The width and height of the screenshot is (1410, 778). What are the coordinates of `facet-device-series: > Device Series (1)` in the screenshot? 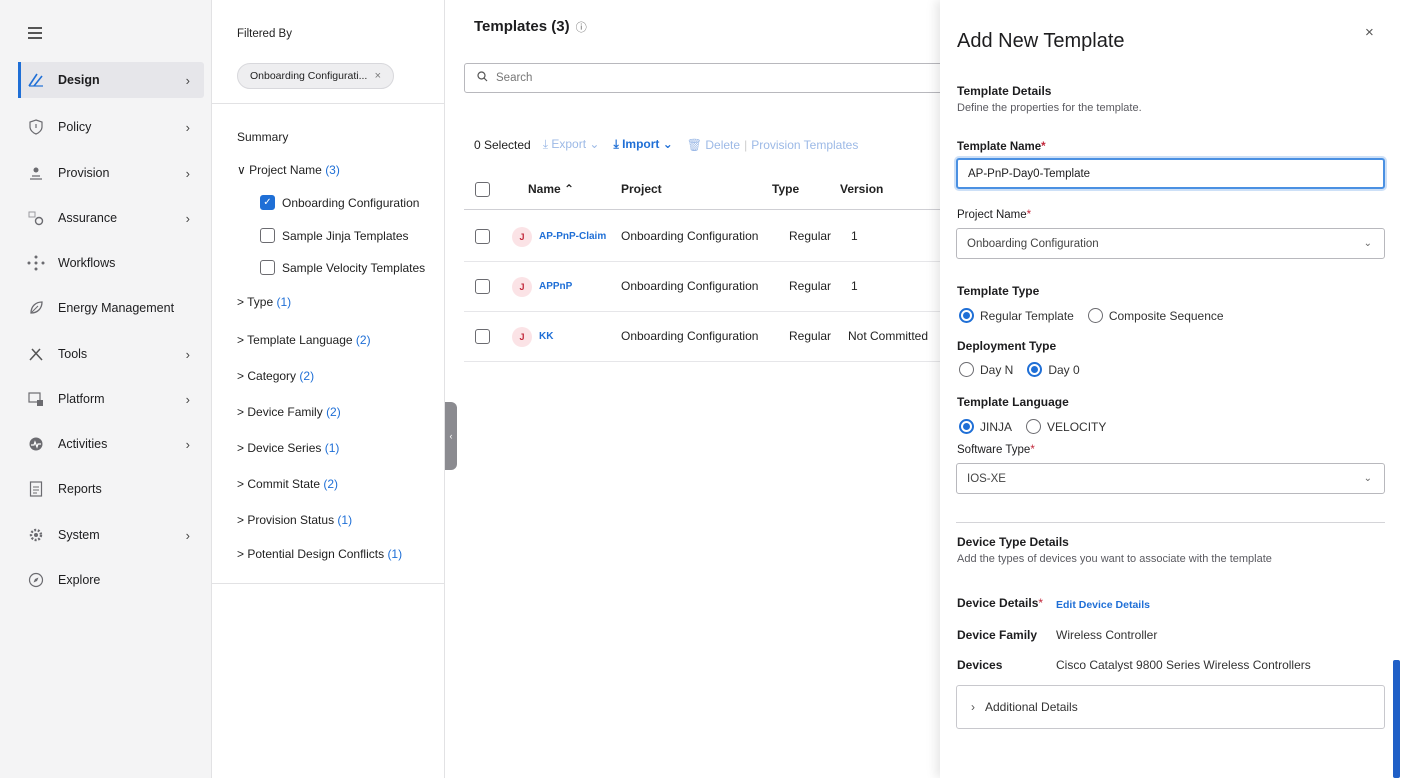 It's located at (288, 448).